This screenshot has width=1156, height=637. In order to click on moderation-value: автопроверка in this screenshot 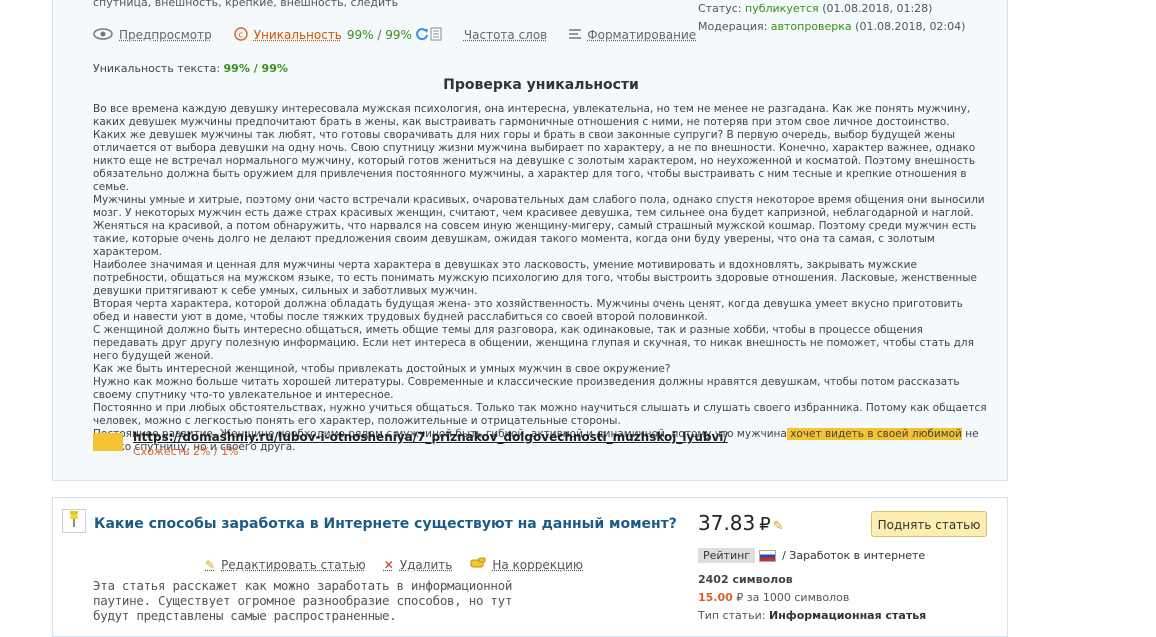, I will do `click(811, 26)`.